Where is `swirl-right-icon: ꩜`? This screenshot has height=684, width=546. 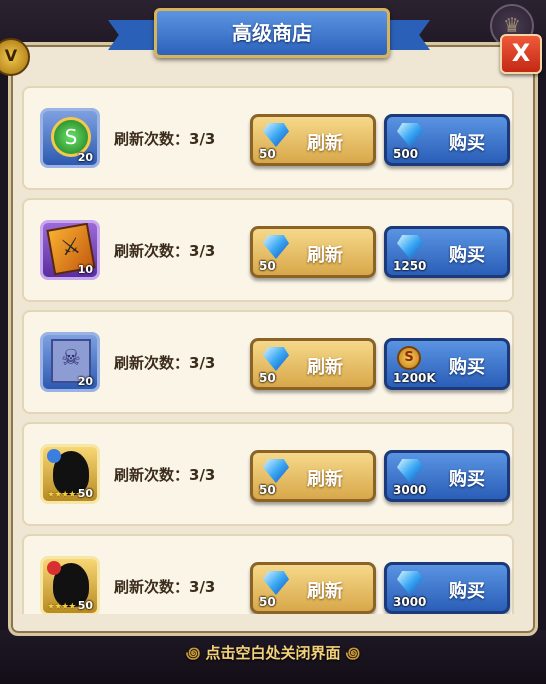
swirl-right-icon: ꩜ is located at coordinates (352, 653).